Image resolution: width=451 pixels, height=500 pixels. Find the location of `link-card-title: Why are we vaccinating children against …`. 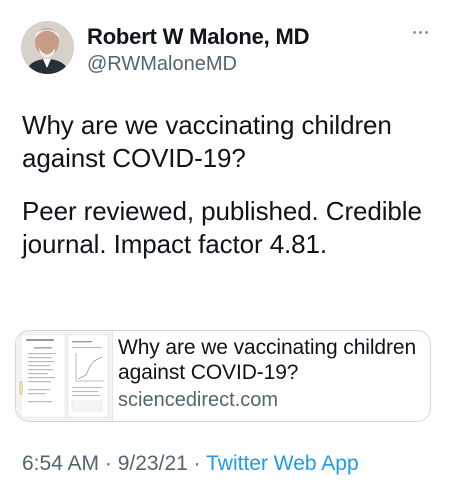

link-card-title: Why are we vaccinating children against … is located at coordinates (270, 360).